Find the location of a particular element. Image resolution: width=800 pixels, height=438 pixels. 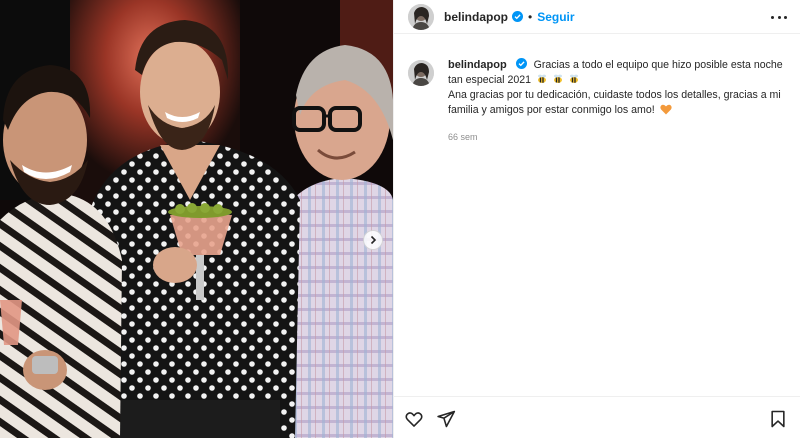

action-bar is located at coordinates (597, 417).